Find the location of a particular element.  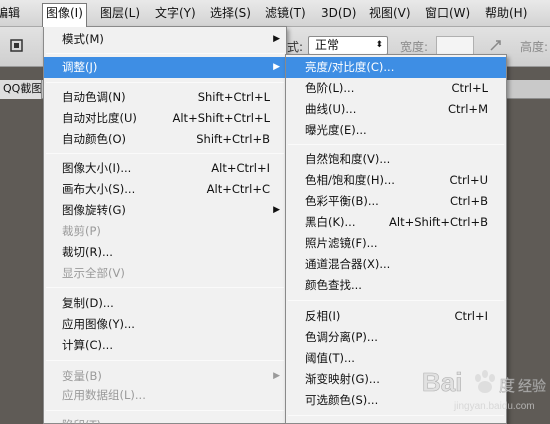

baidu-paw-icon is located at coordinates (485, 381).